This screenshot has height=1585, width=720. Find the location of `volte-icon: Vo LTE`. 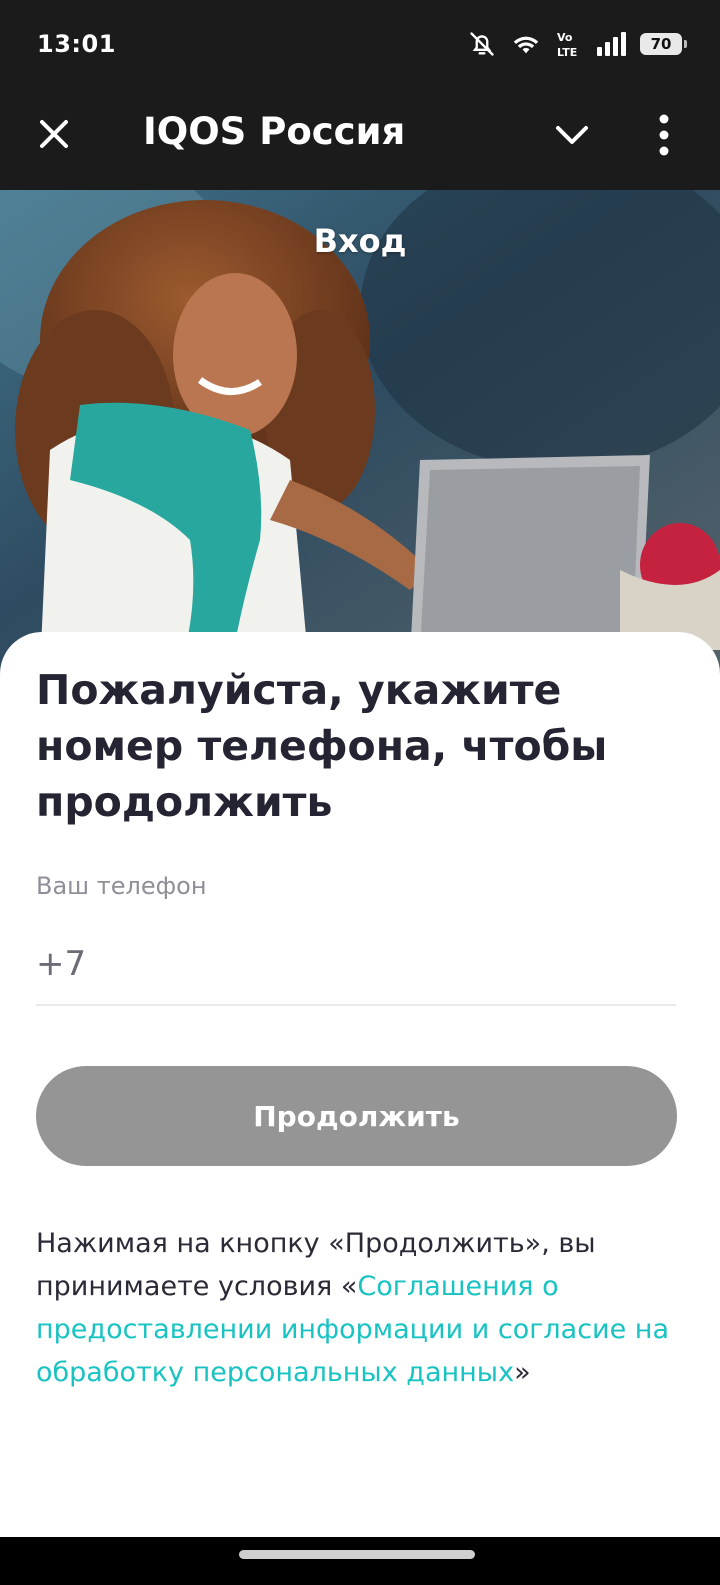

volte-icon: Vo LTE is located at coordinates (569, 44).